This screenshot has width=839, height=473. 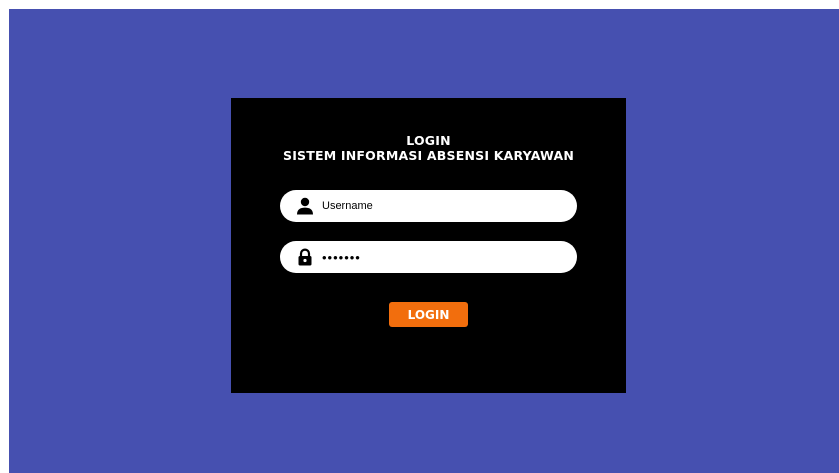 What do you see at coordinates (428, 140) in the screenshot?
I see `title-login: LOGIN` at bounding box center [428, 140].